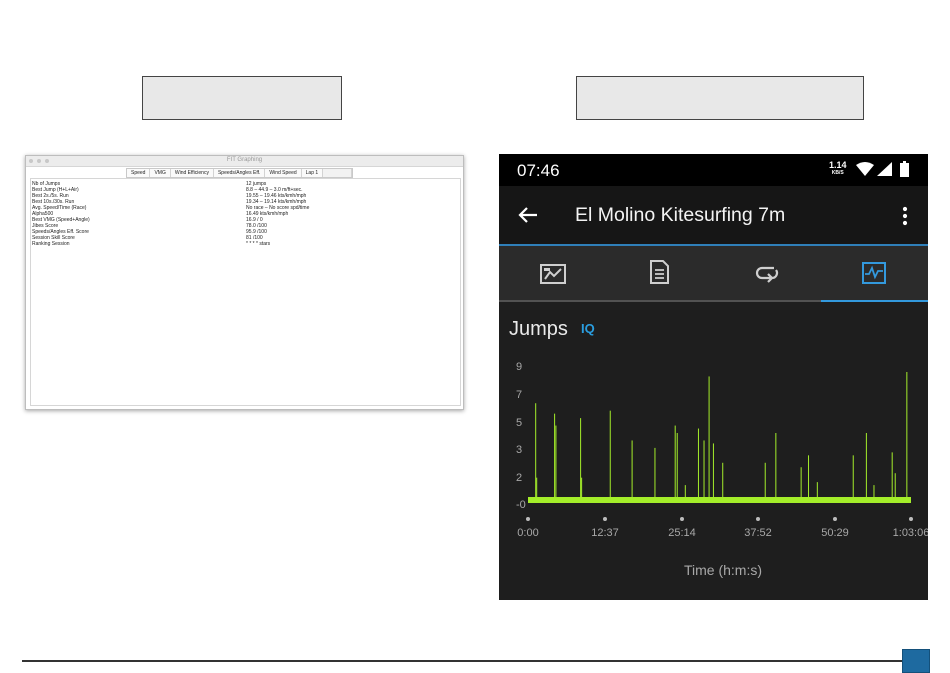  What do you see at coordinates (910, 533) in the screenshot?
I see `x-tick-label: 1:03:06` at bounding box center [910, 533].